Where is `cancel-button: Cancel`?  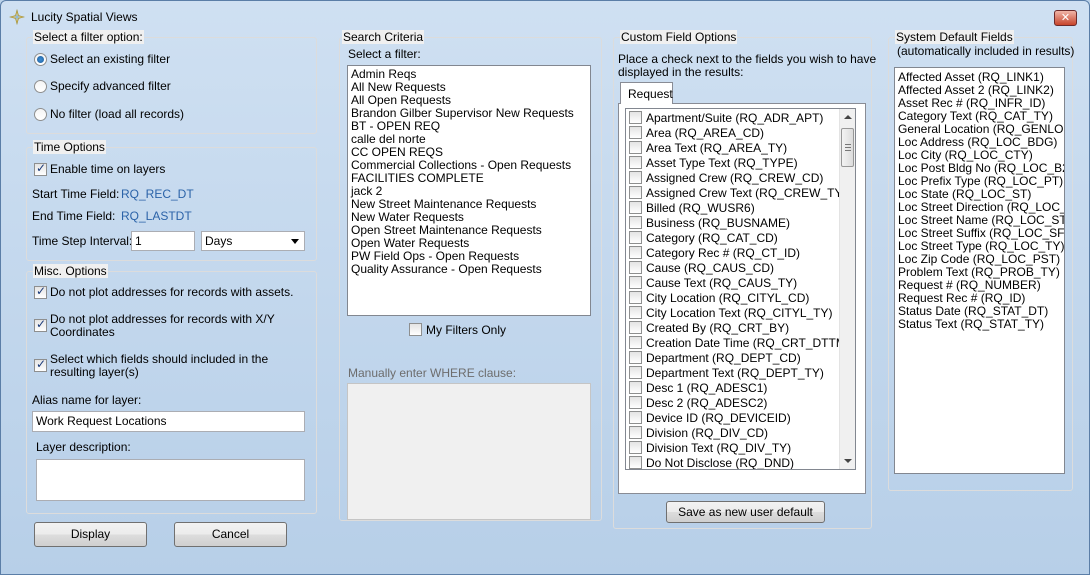 cancel-button: Cancel is located at coordinates (230, 534).